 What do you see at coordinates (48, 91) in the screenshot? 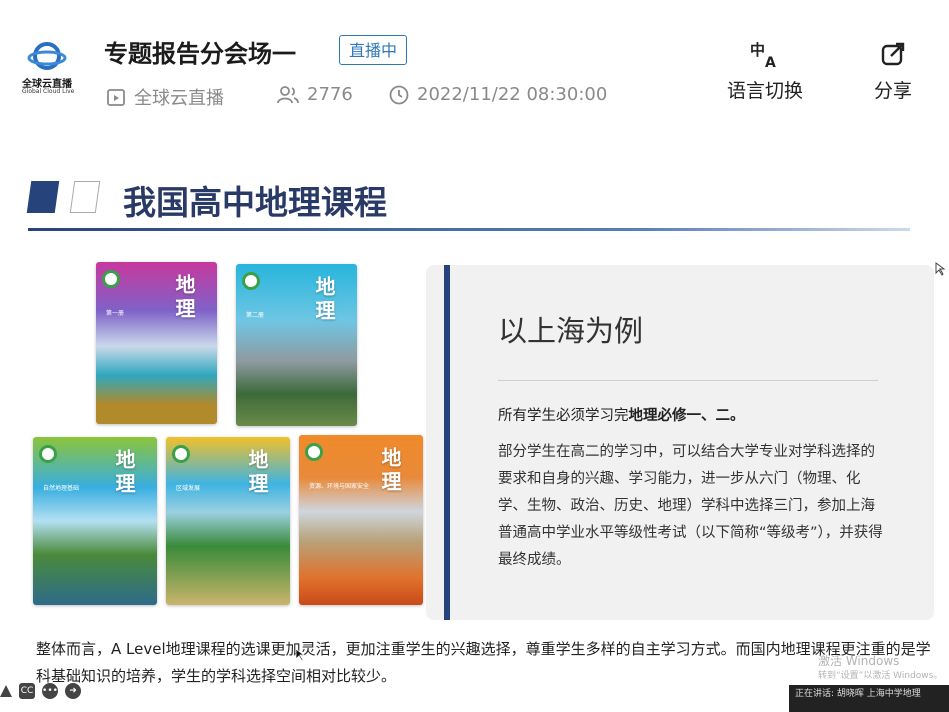
I see `logo-name-en: Global Cloud Live` at bounding box center [48, 91].